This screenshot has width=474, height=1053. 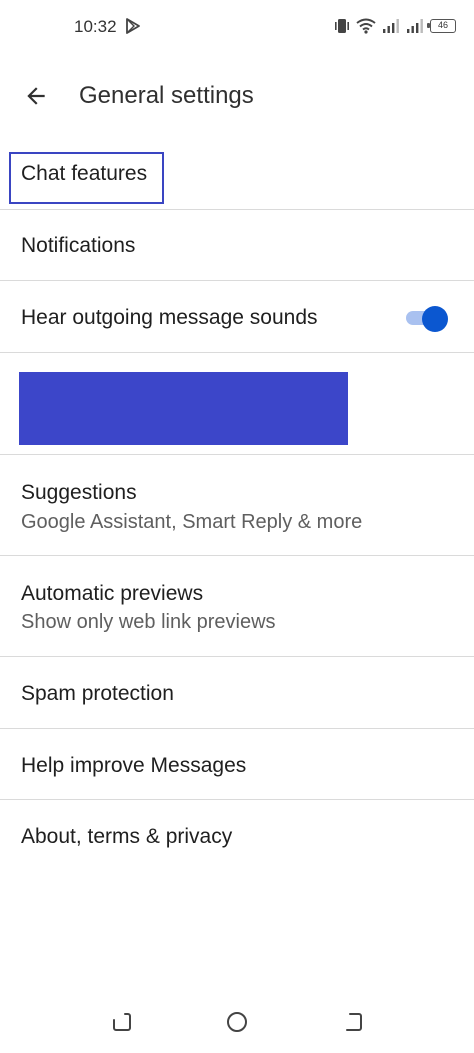 I want to click on redacted-block, so click(x=183, y=408).